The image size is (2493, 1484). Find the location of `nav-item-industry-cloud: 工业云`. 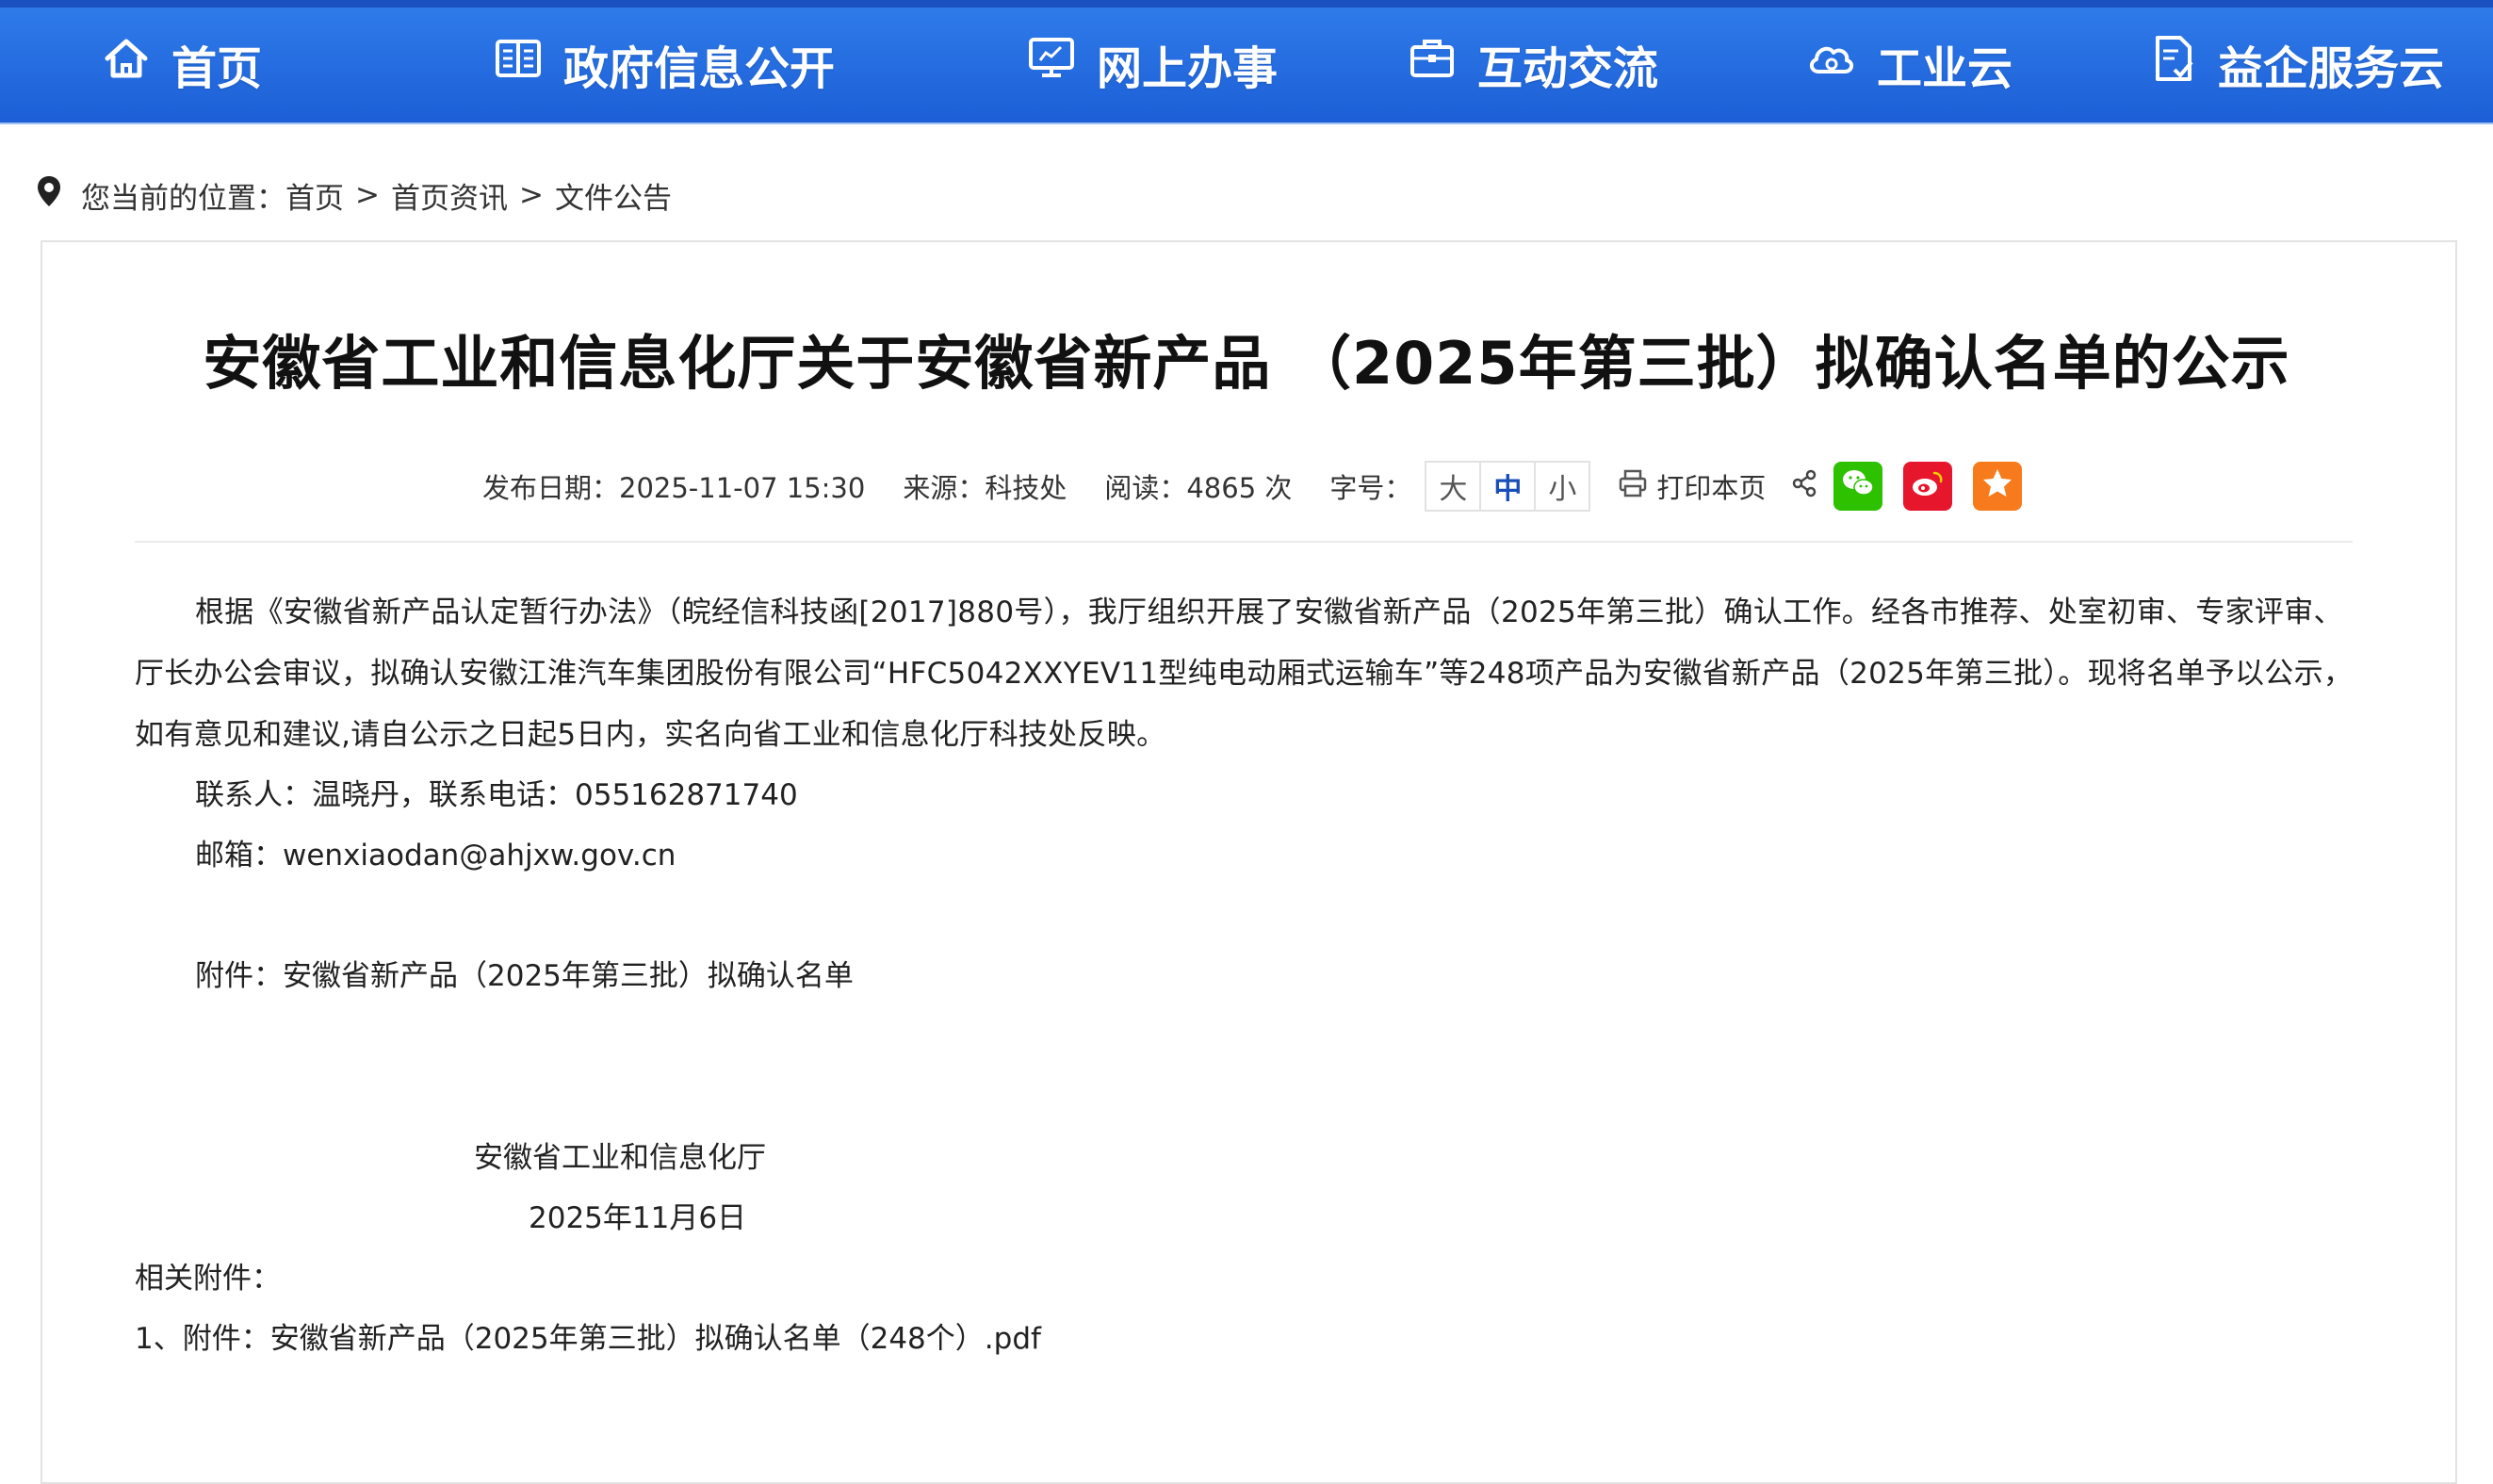

nav-item-industry-cloud: 工业云 is located at coordinates (1908, 65).